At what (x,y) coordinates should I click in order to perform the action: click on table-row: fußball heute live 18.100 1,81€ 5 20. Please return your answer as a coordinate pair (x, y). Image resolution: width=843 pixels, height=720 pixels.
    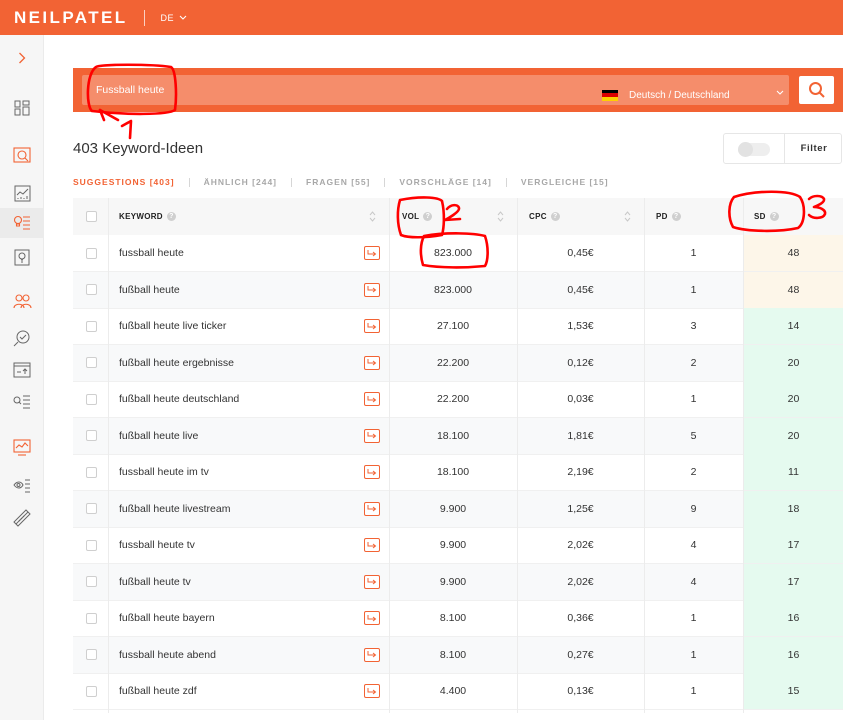
    Looking at the image, I should click on (458, 436).